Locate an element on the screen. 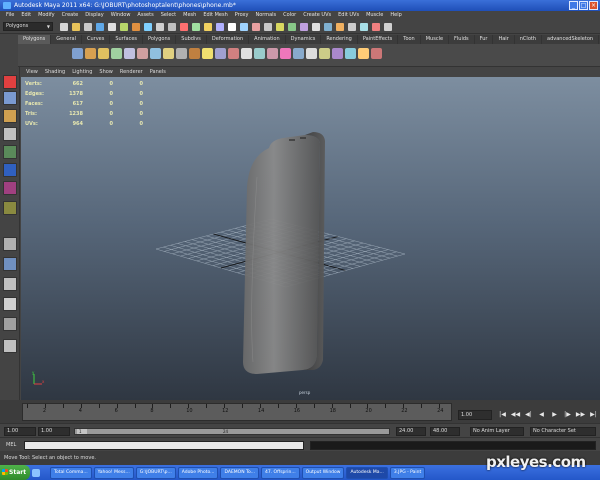 This screenshot has width=600, height=480. menu-create-uvs: Create UVs is located at coordinates (317, 15).